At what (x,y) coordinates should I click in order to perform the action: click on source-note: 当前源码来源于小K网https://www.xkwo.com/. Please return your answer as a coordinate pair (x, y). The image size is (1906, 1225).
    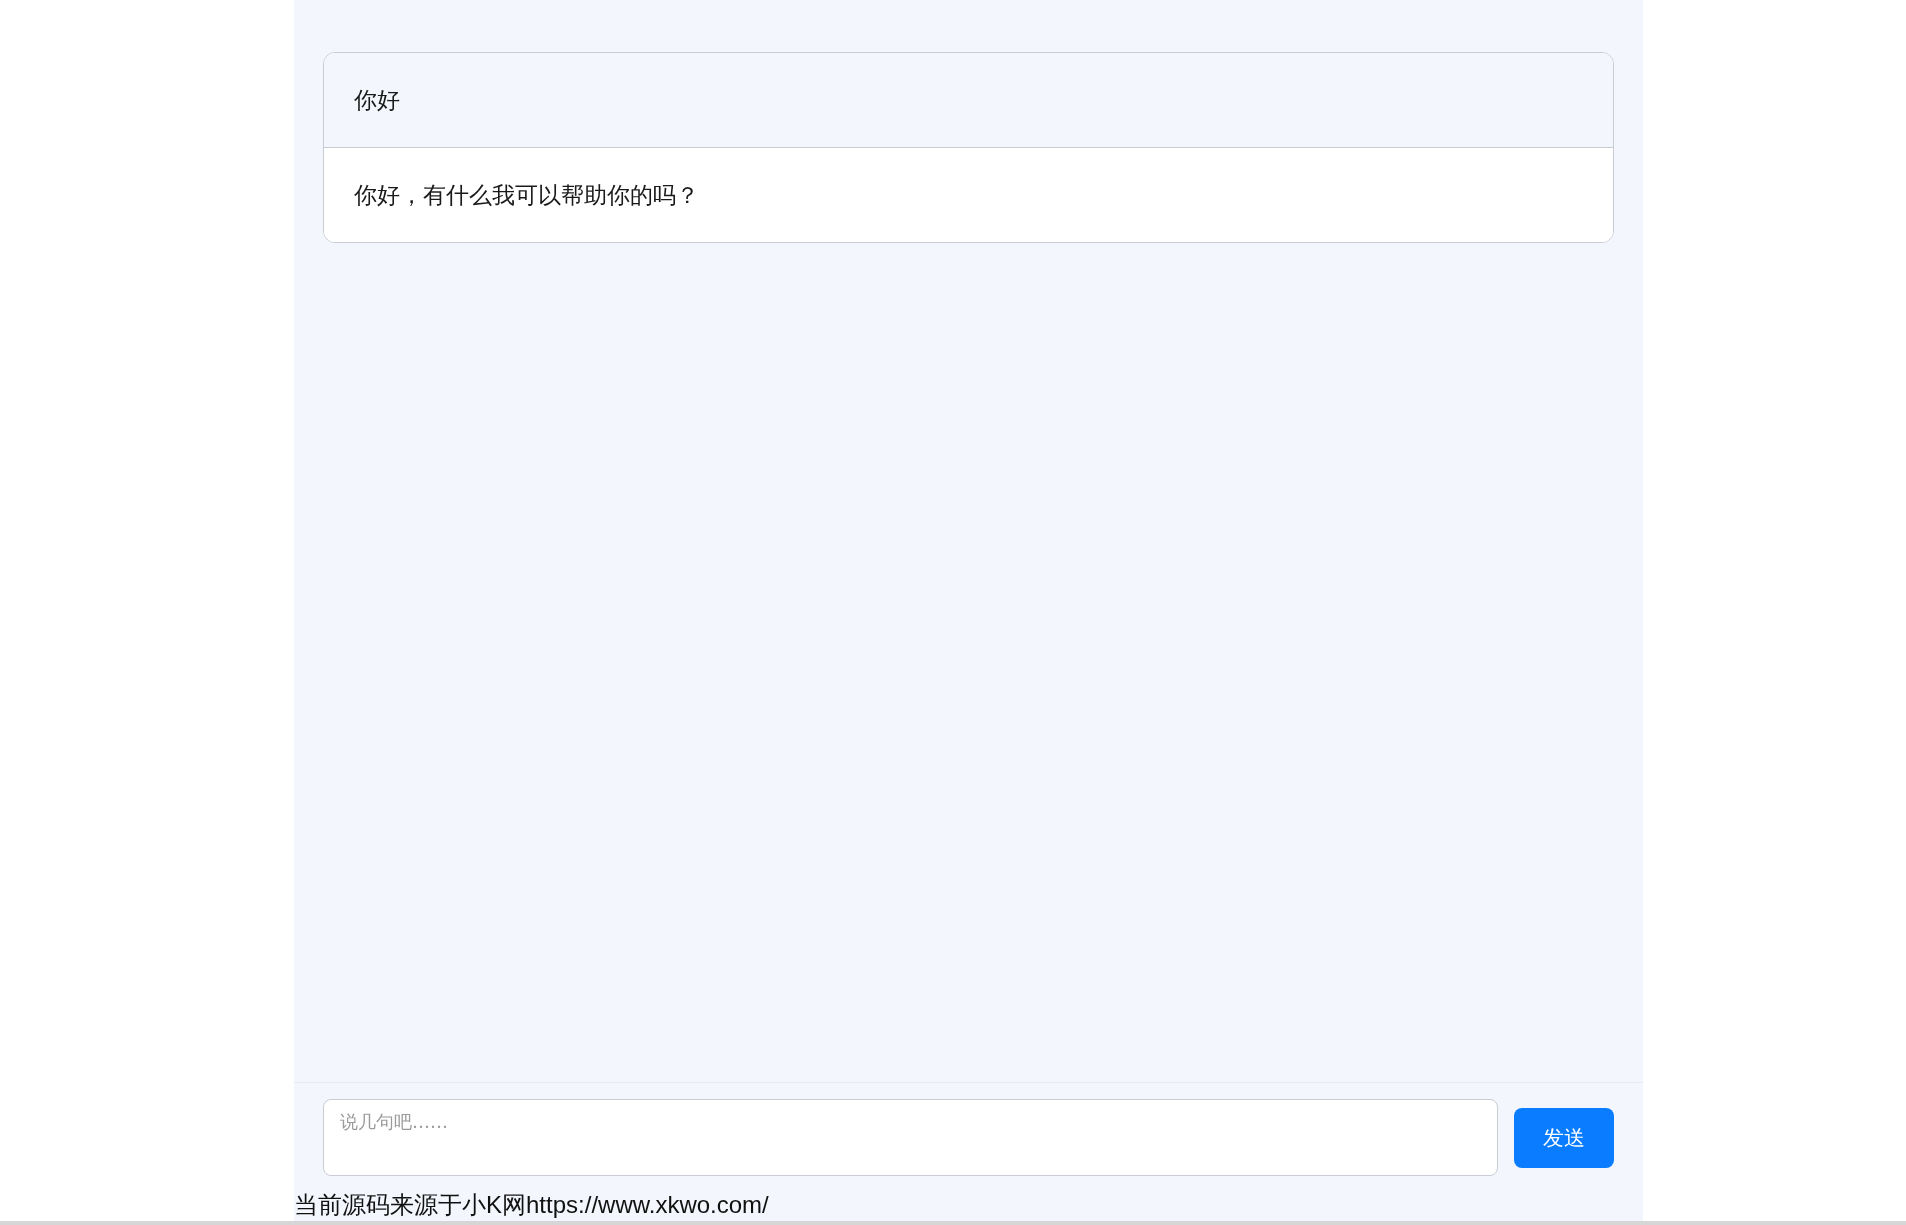
    Looking at the image, I should click on (531, 1205).